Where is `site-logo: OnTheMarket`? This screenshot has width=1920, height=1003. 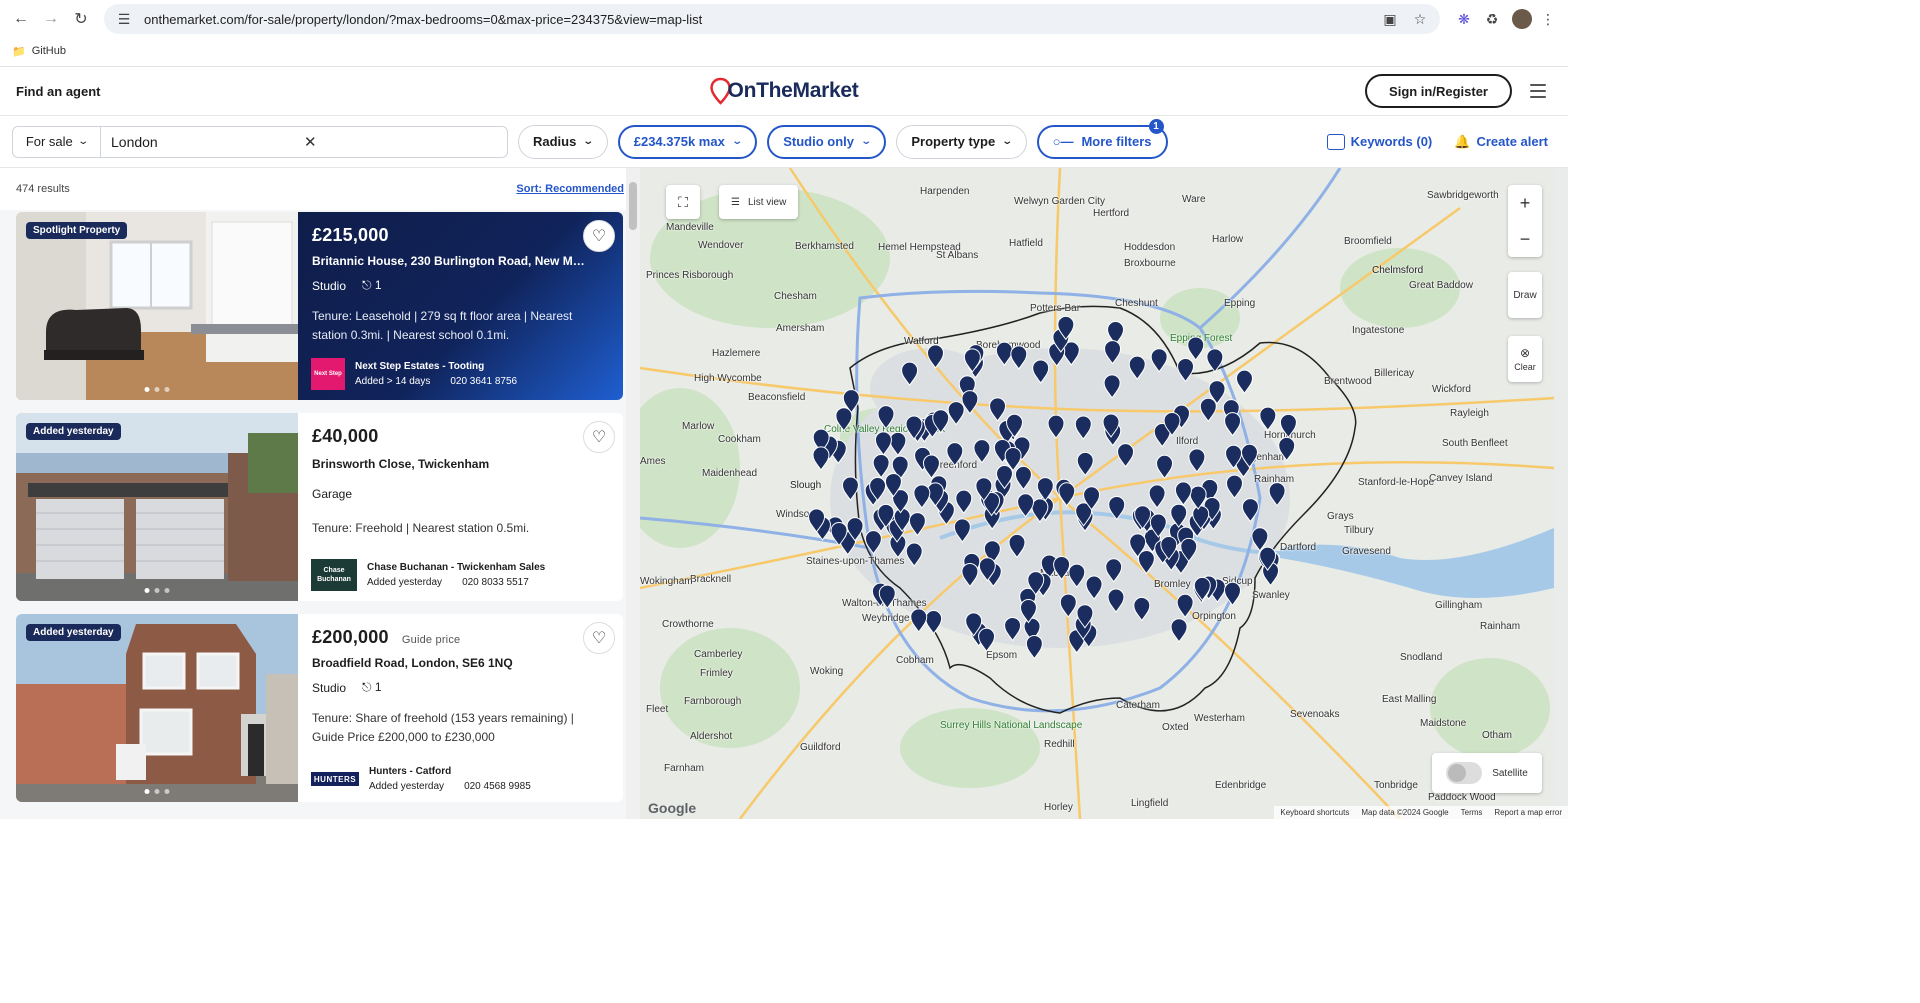
site-logo: OnTheMarket is located at coordinates (784, 91).